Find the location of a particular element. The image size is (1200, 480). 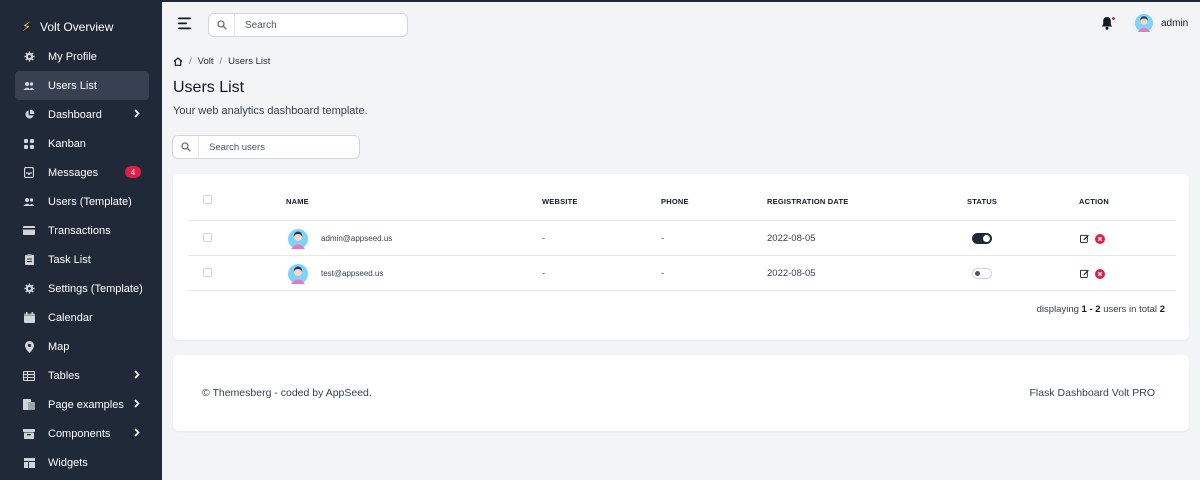

credit-card-icon is located at coordinates (29, 231).